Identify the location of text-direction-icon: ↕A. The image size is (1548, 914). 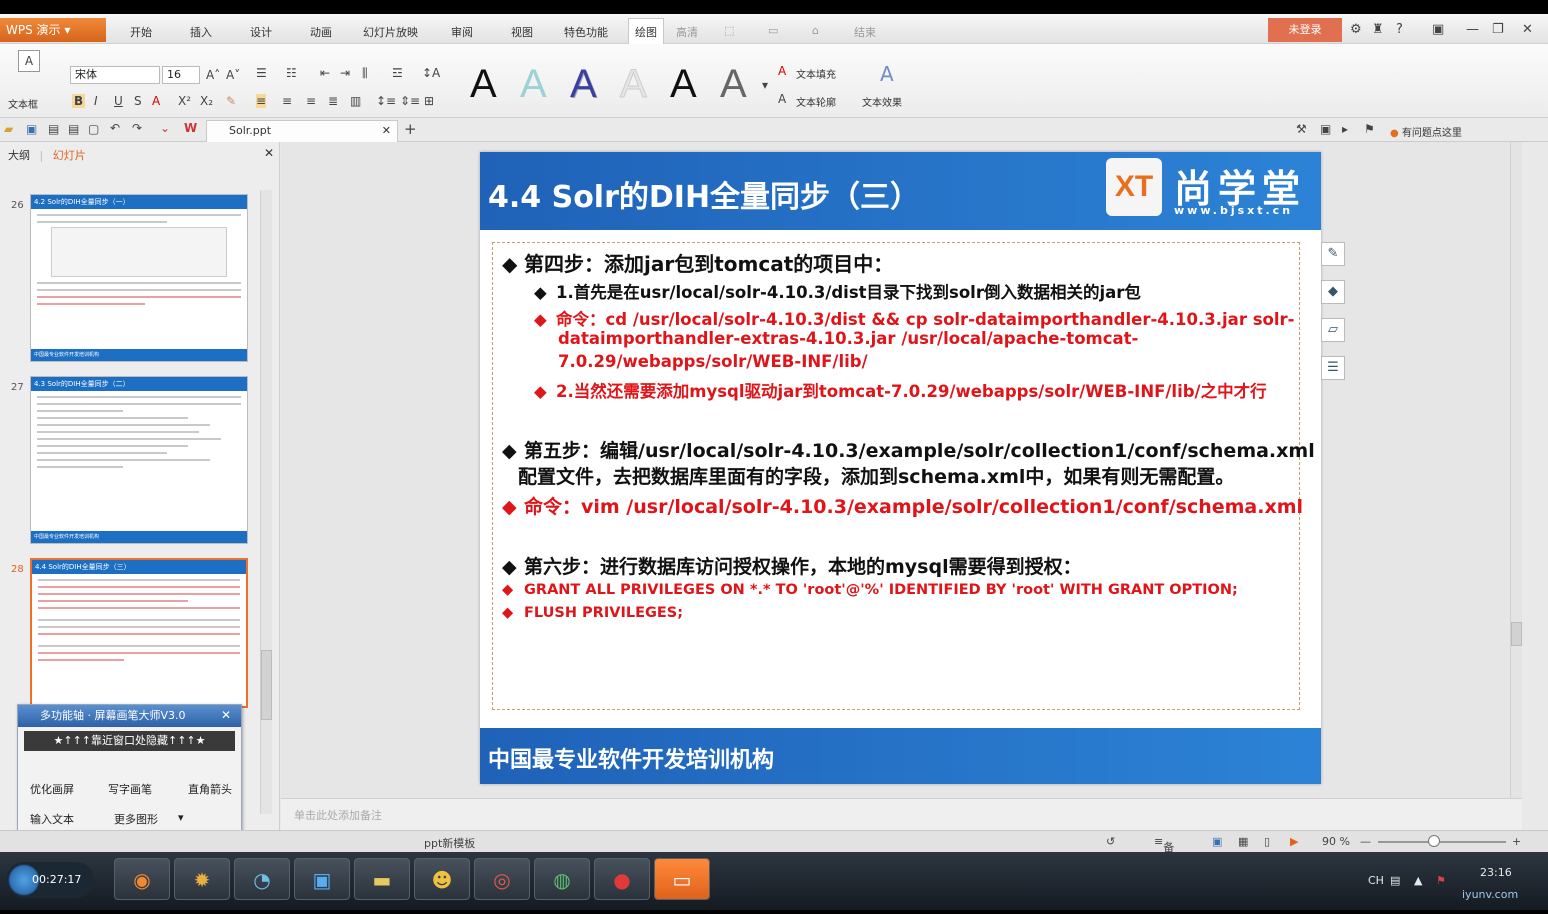
(431, 73).